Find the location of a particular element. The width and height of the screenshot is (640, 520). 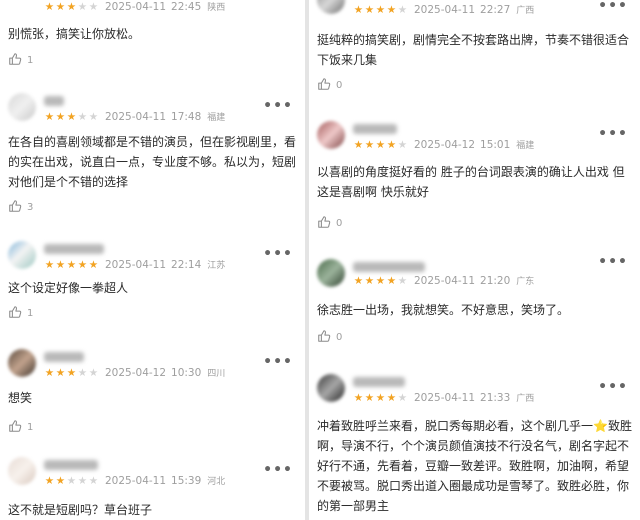

like-button: 3 is located at coordinates (20, 207).